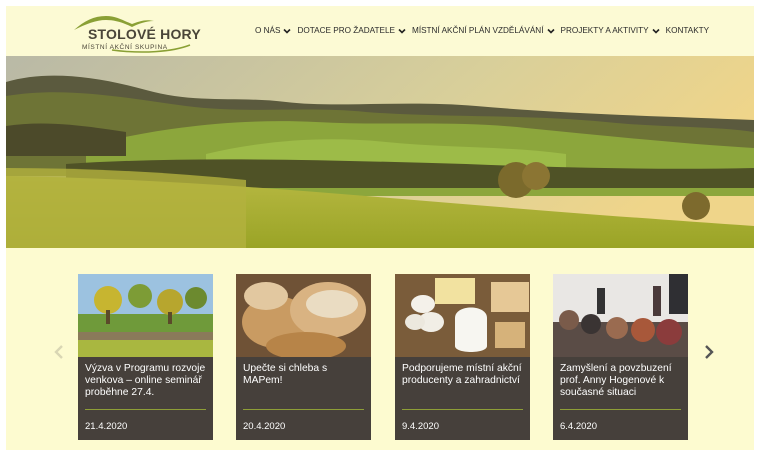 The image size is (760, 456). I want to click on nav-item-label: PROJEKTY A AKTIVITY, so click(604, 30).